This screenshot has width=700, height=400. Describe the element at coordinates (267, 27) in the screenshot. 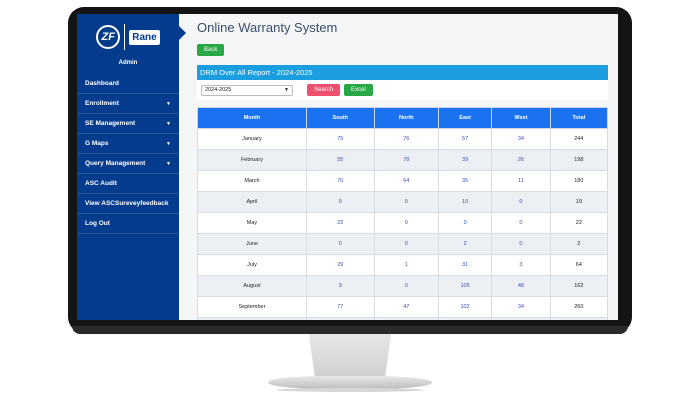

I see `page-title: Online Warranty System` at that location.